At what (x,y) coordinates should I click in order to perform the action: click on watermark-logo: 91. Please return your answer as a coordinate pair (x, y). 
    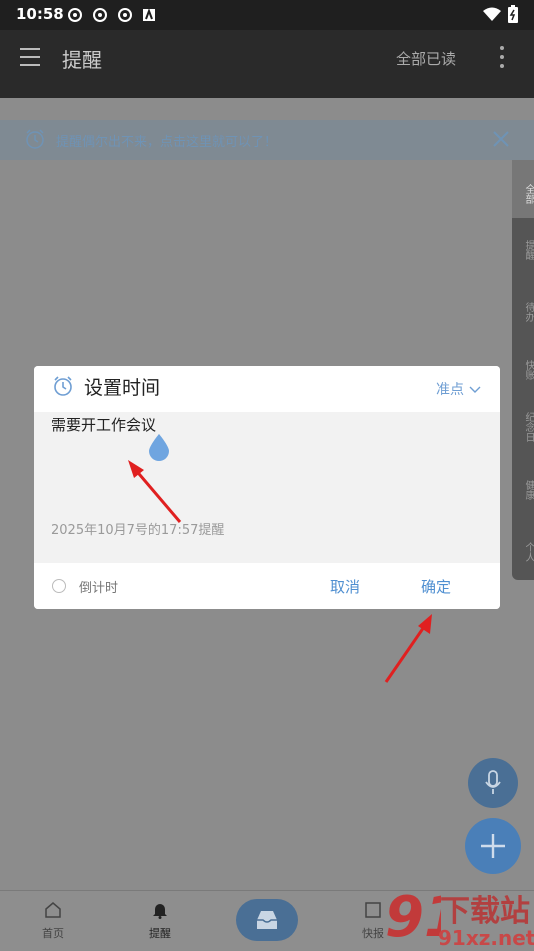
    Looking at the image, I should click on (413, 915).